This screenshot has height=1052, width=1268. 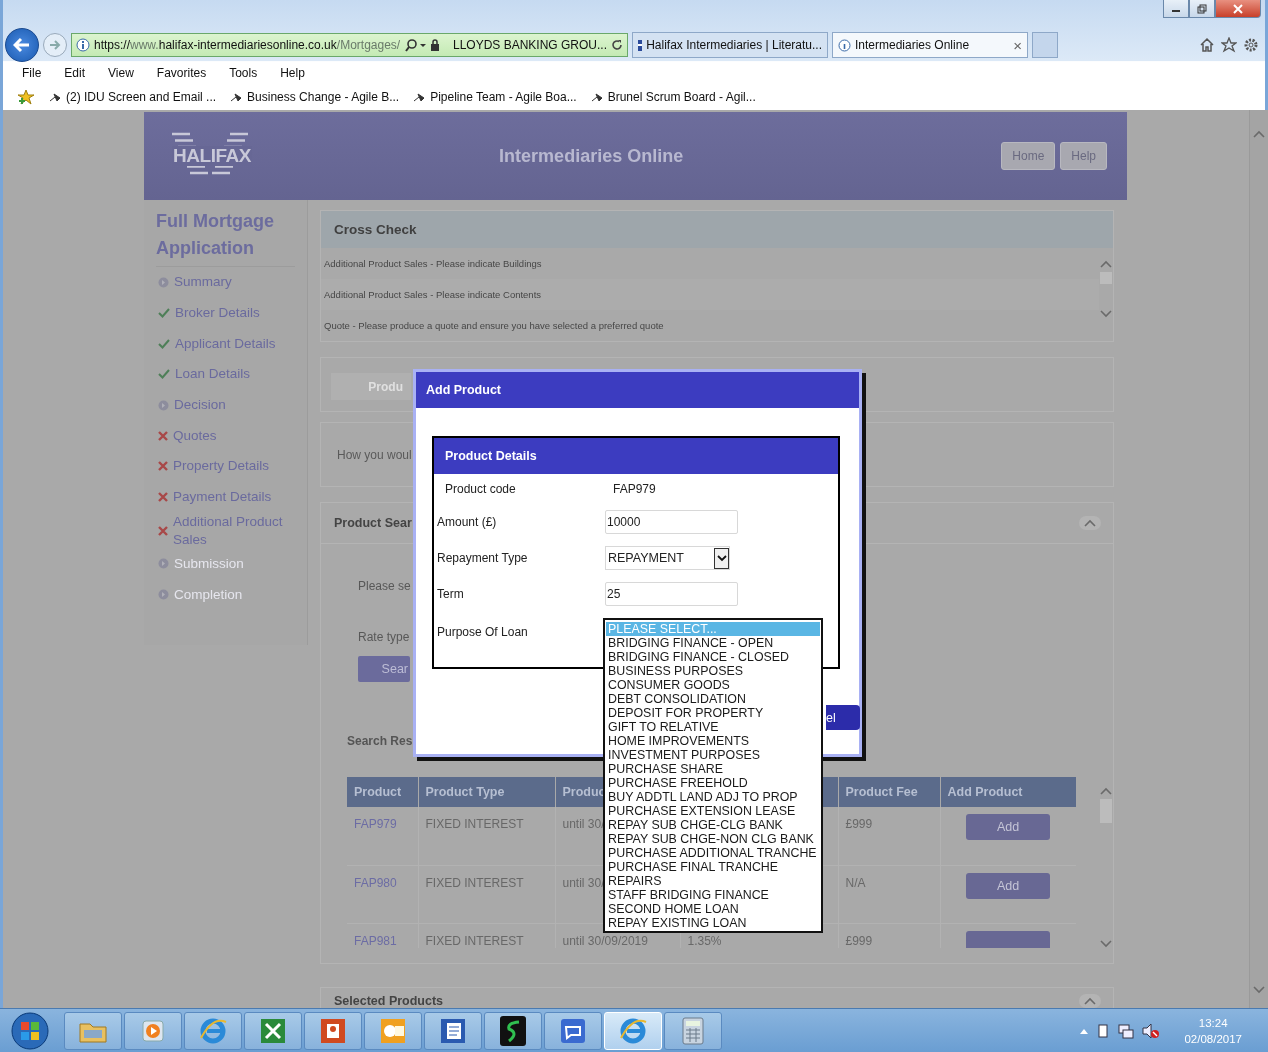 What do you see at coordinates (713, 643) in the screenshot?
I see `dropdown-option: BRIDGING FINANCE - OPEN` at bounding box center [713, 643].